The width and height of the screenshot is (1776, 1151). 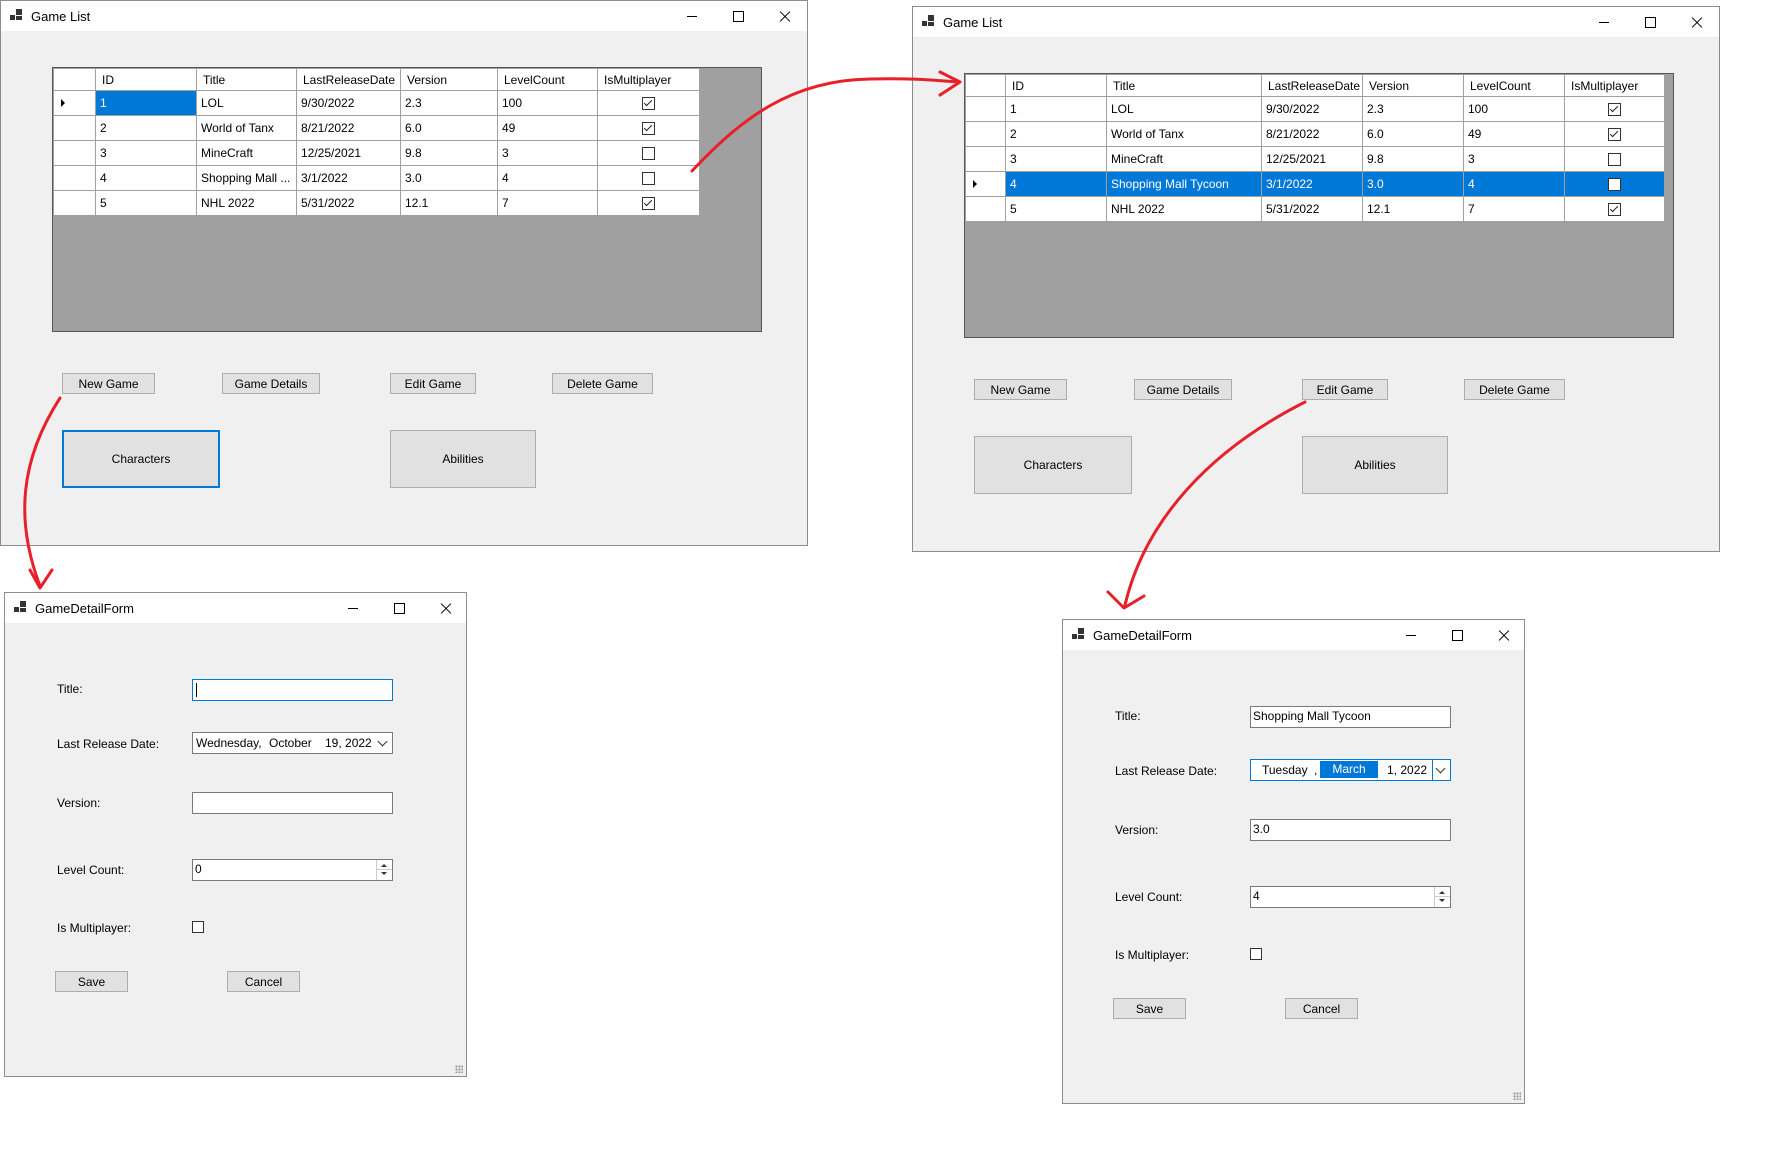 I want to click on game-details-button: Game Details, so click(x=1183, y=389).